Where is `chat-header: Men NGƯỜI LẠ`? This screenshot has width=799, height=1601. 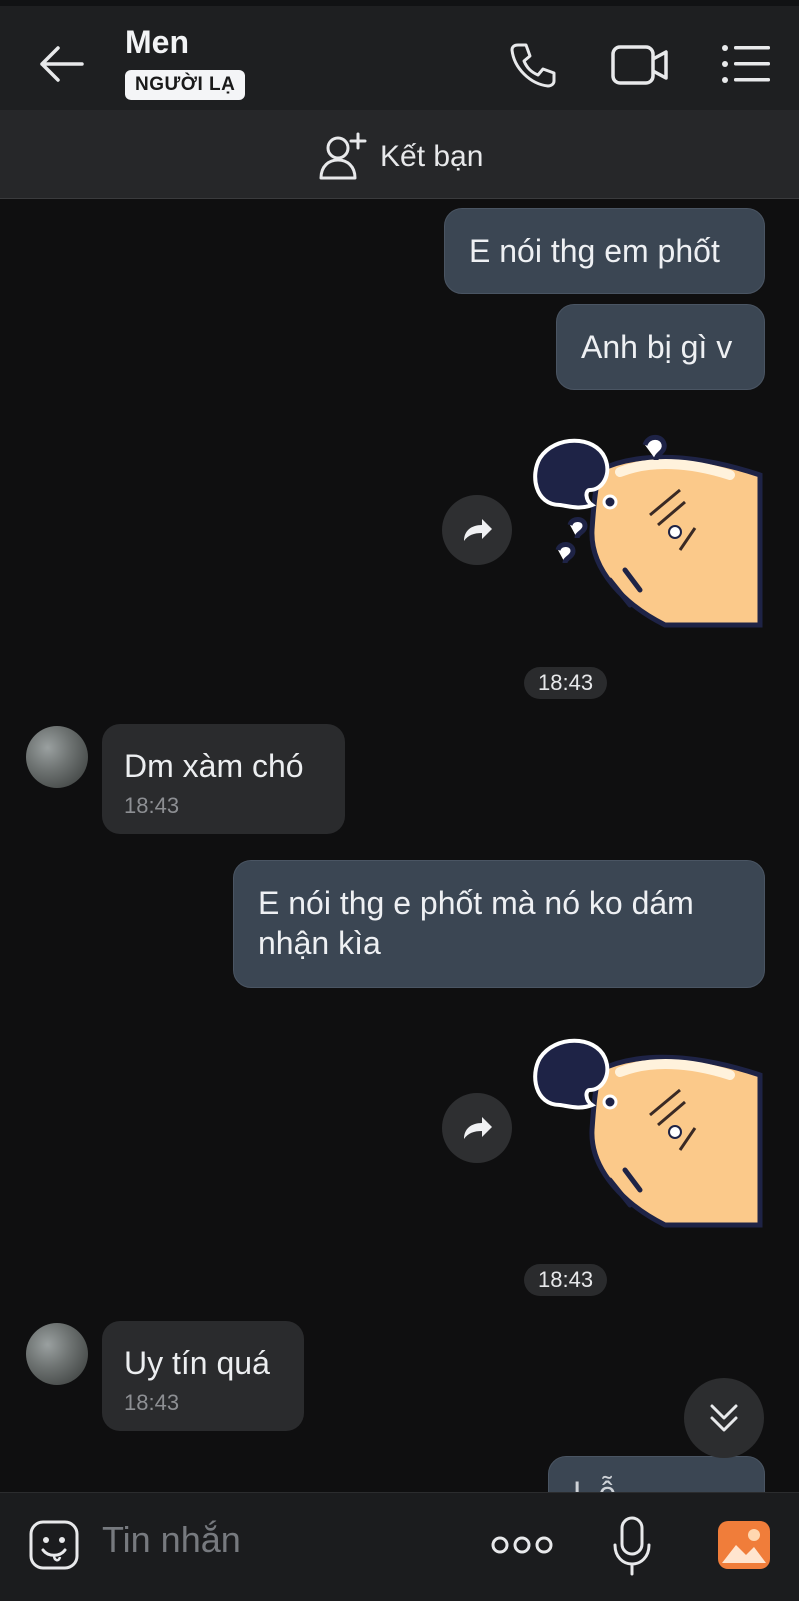
chat-header: Men NGƯỜI LẠ is located at coordinates (399, 58).